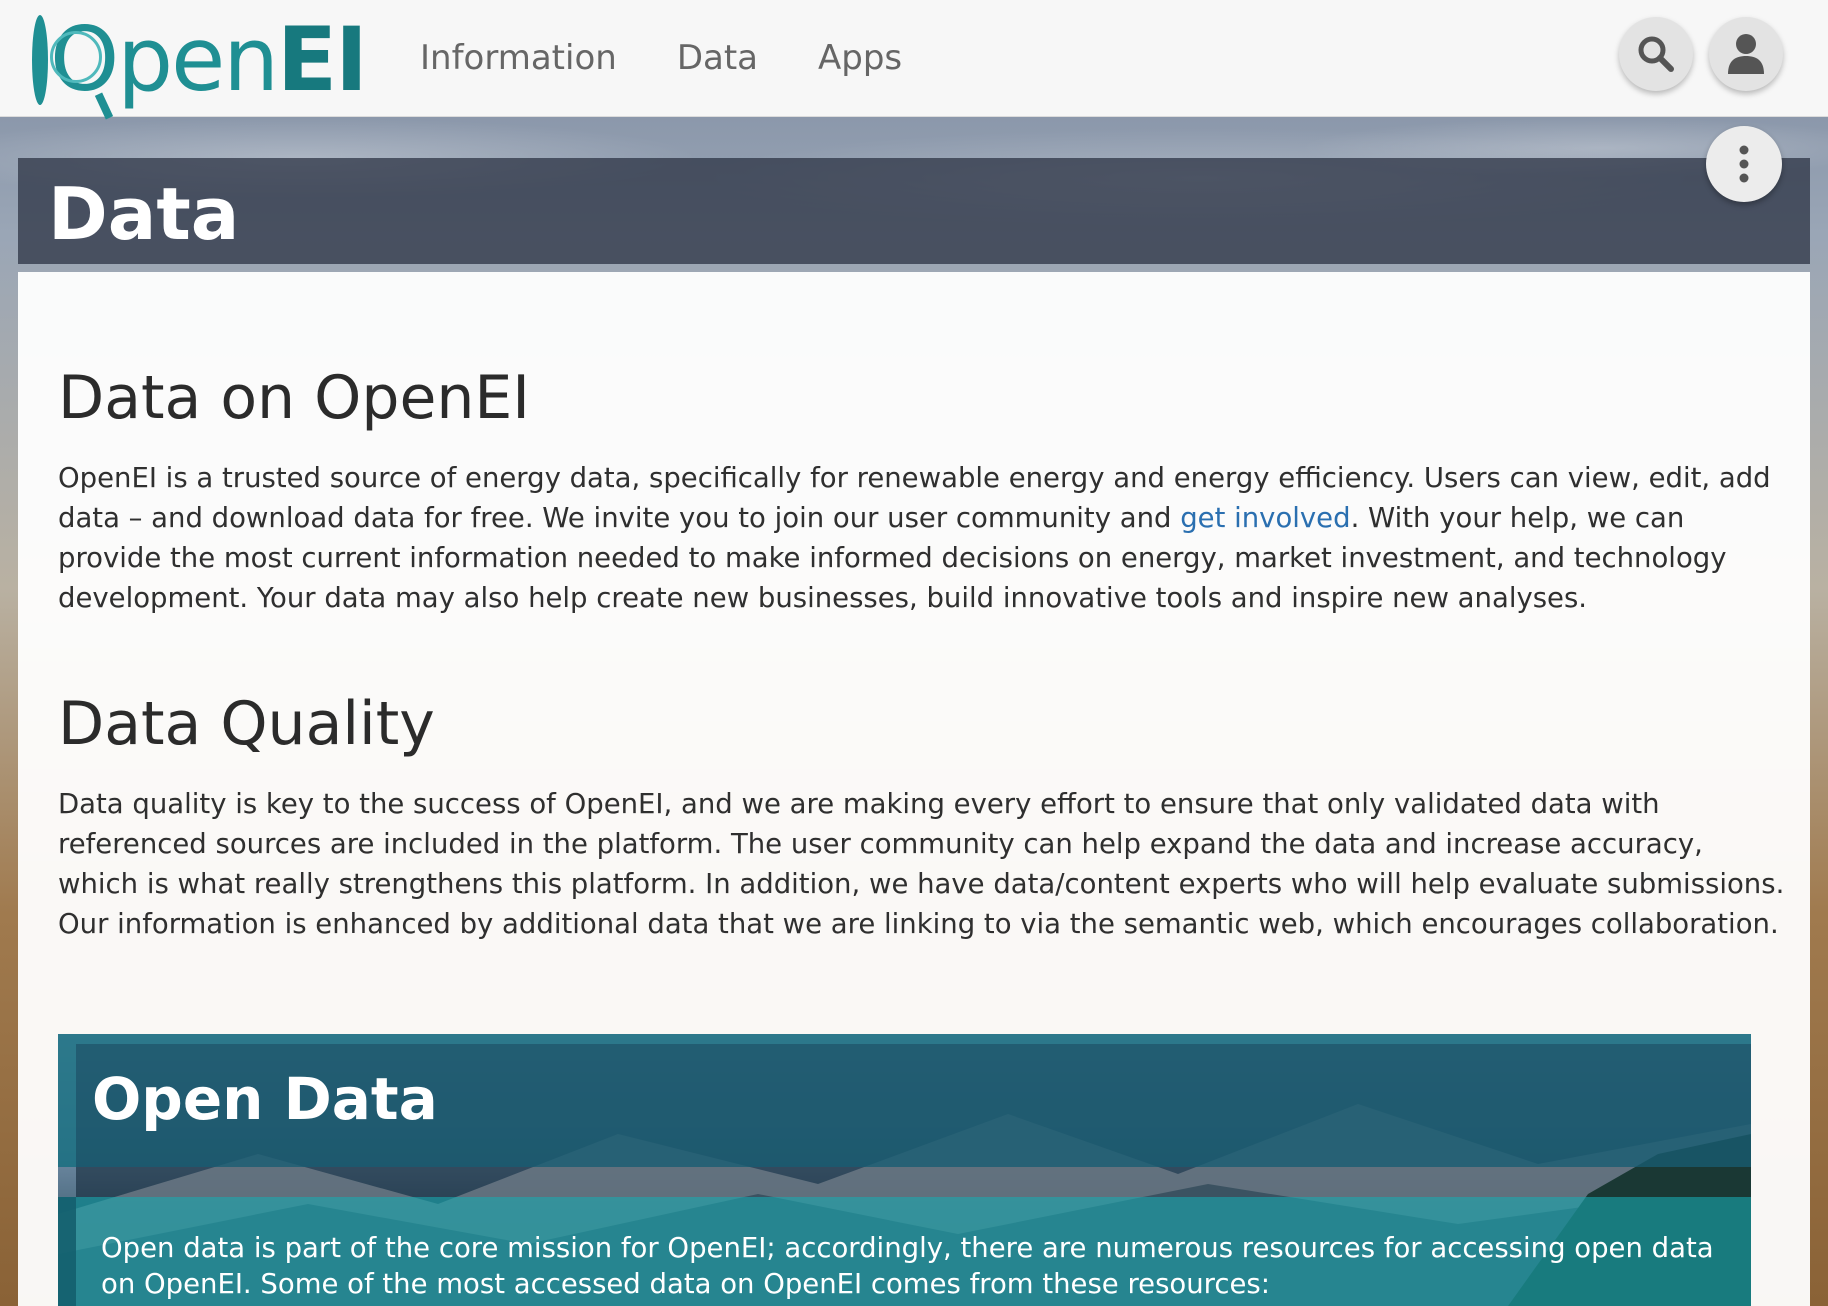  I want to click on logo-text-ei: EI, so click(322, 59).